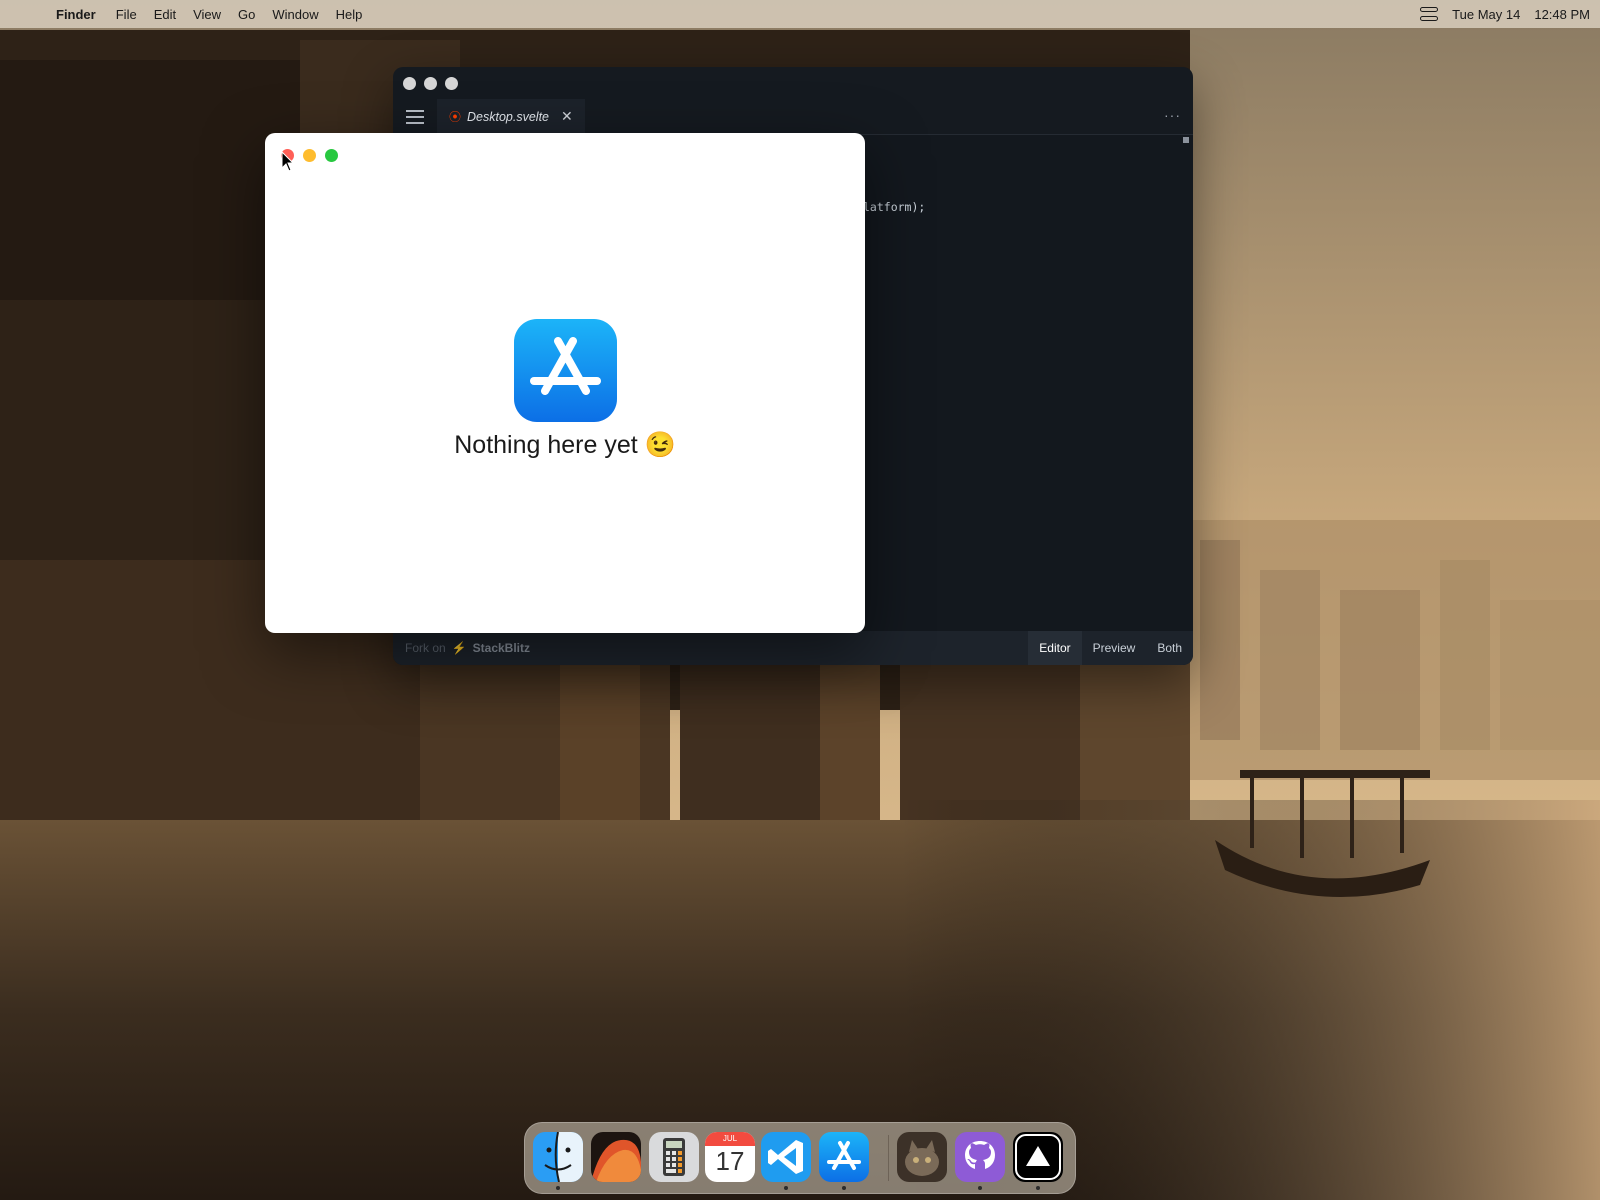 The height and width of the screenshot is (1200, 1600). Describe the element at coordinates (295, 14) in the screenshot. I see `menu-window: Window` at that location.